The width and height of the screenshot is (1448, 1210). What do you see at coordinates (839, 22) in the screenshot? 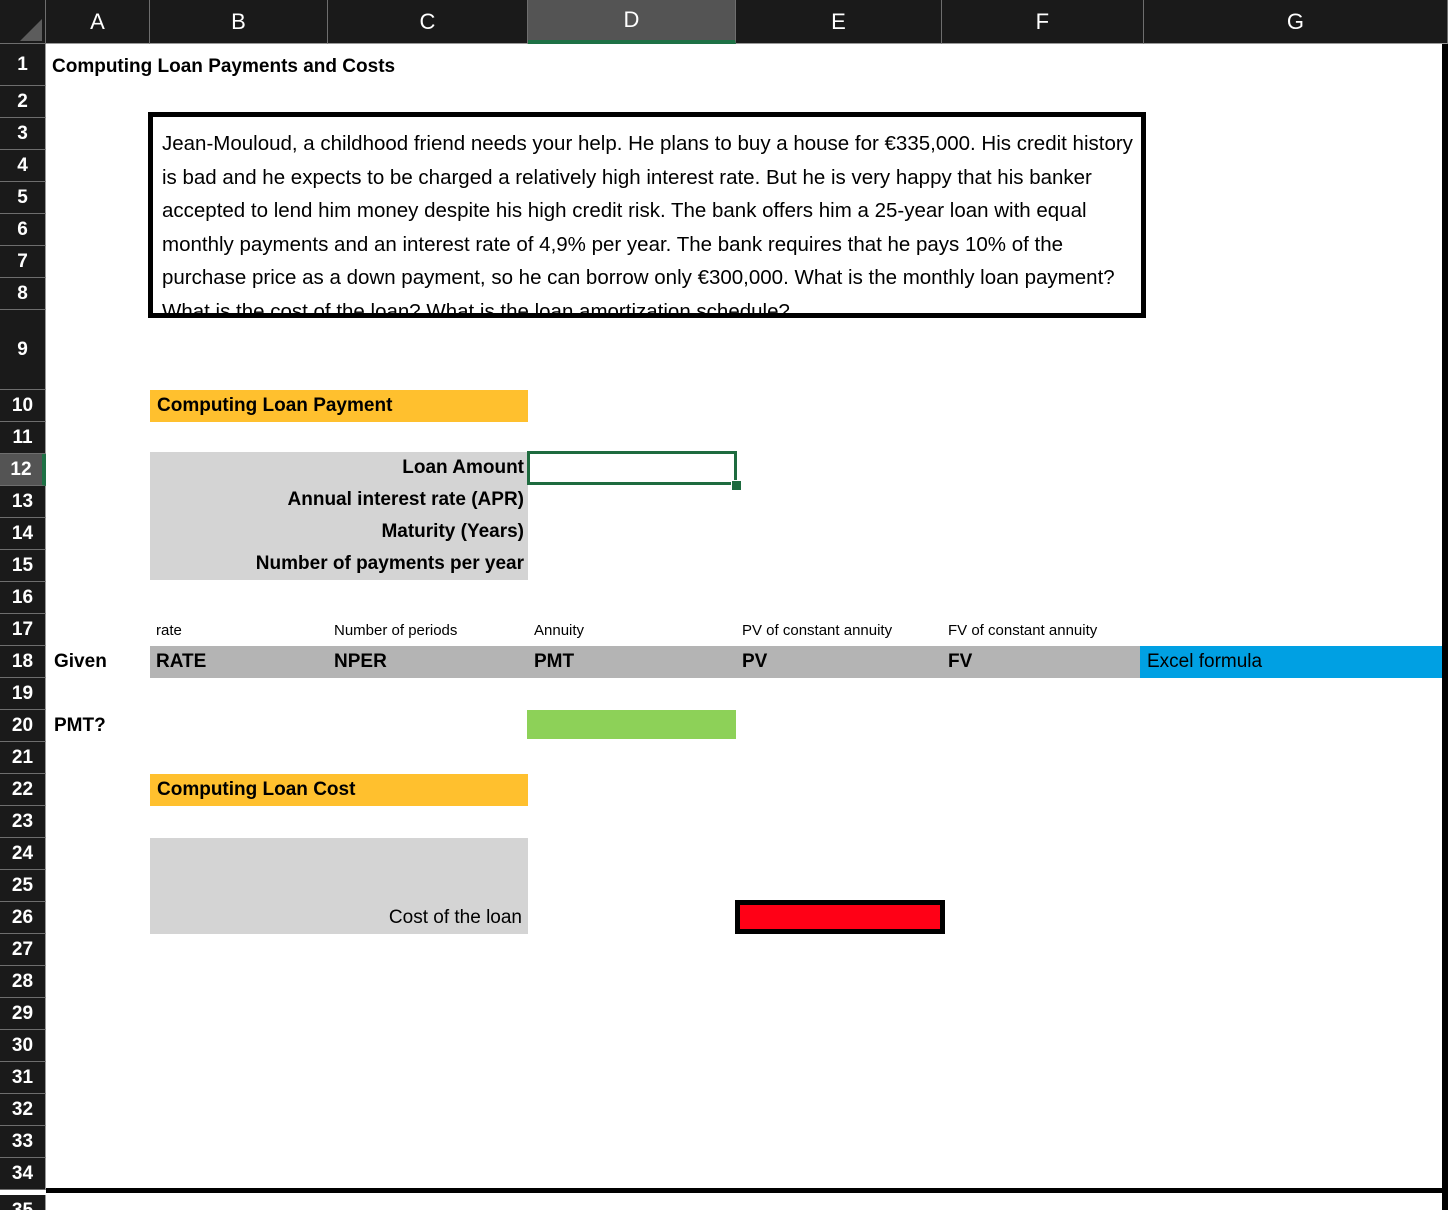
I see `column-header-e: E` at bounding box center [839, 22].